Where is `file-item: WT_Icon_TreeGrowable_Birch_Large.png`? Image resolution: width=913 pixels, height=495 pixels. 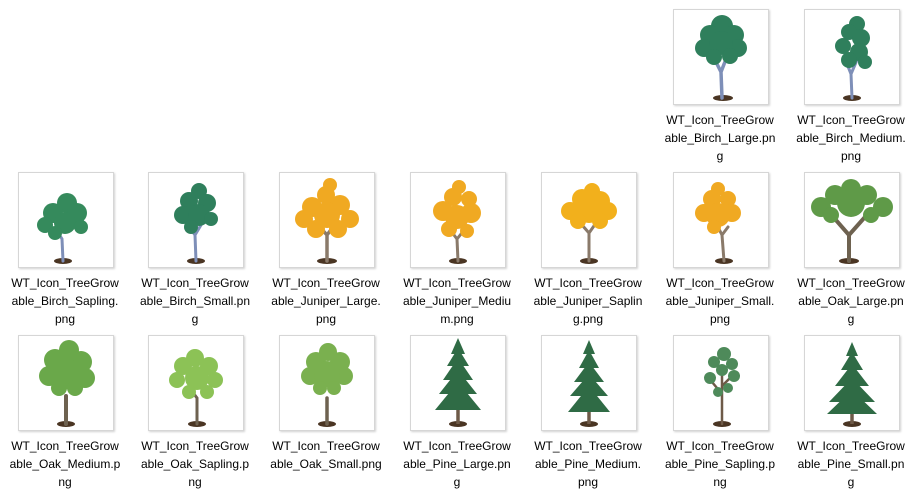
file-item: WT_Icon_TreeGrowable_Birch_Large.png is located at coordinates (720, 89).